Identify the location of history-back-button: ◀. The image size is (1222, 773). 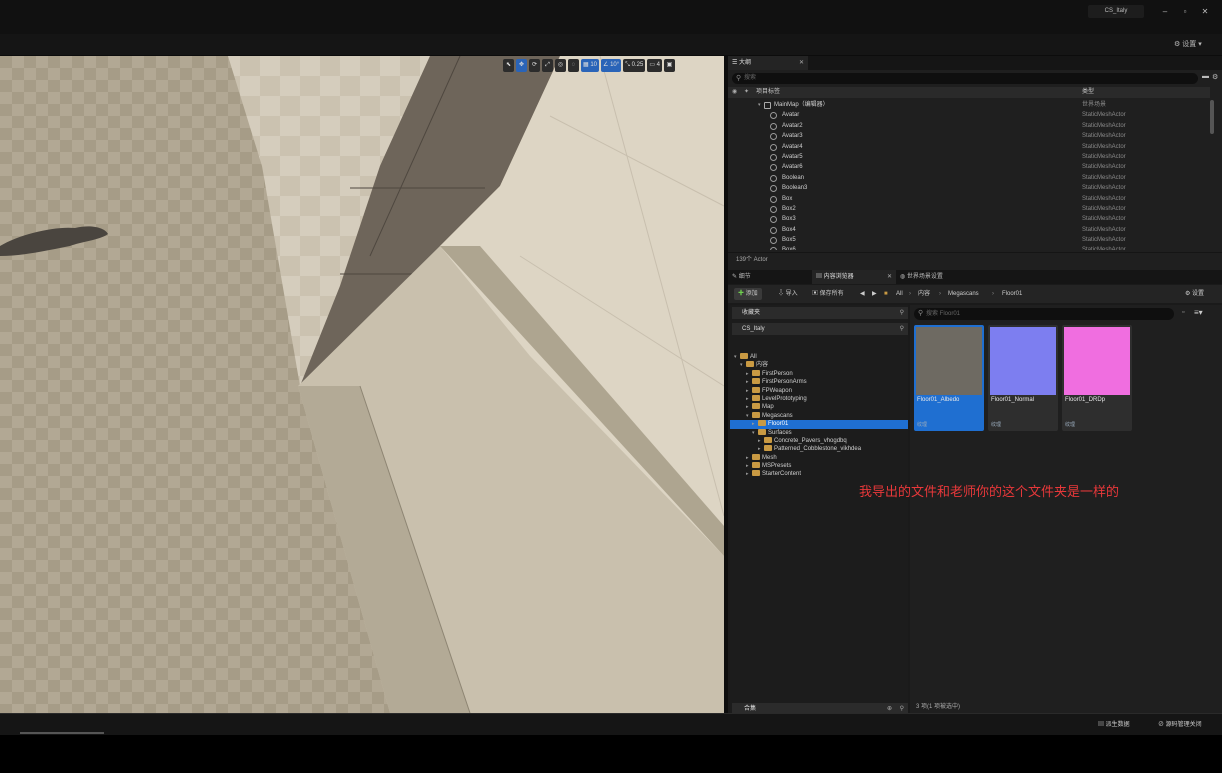
(862, 294).